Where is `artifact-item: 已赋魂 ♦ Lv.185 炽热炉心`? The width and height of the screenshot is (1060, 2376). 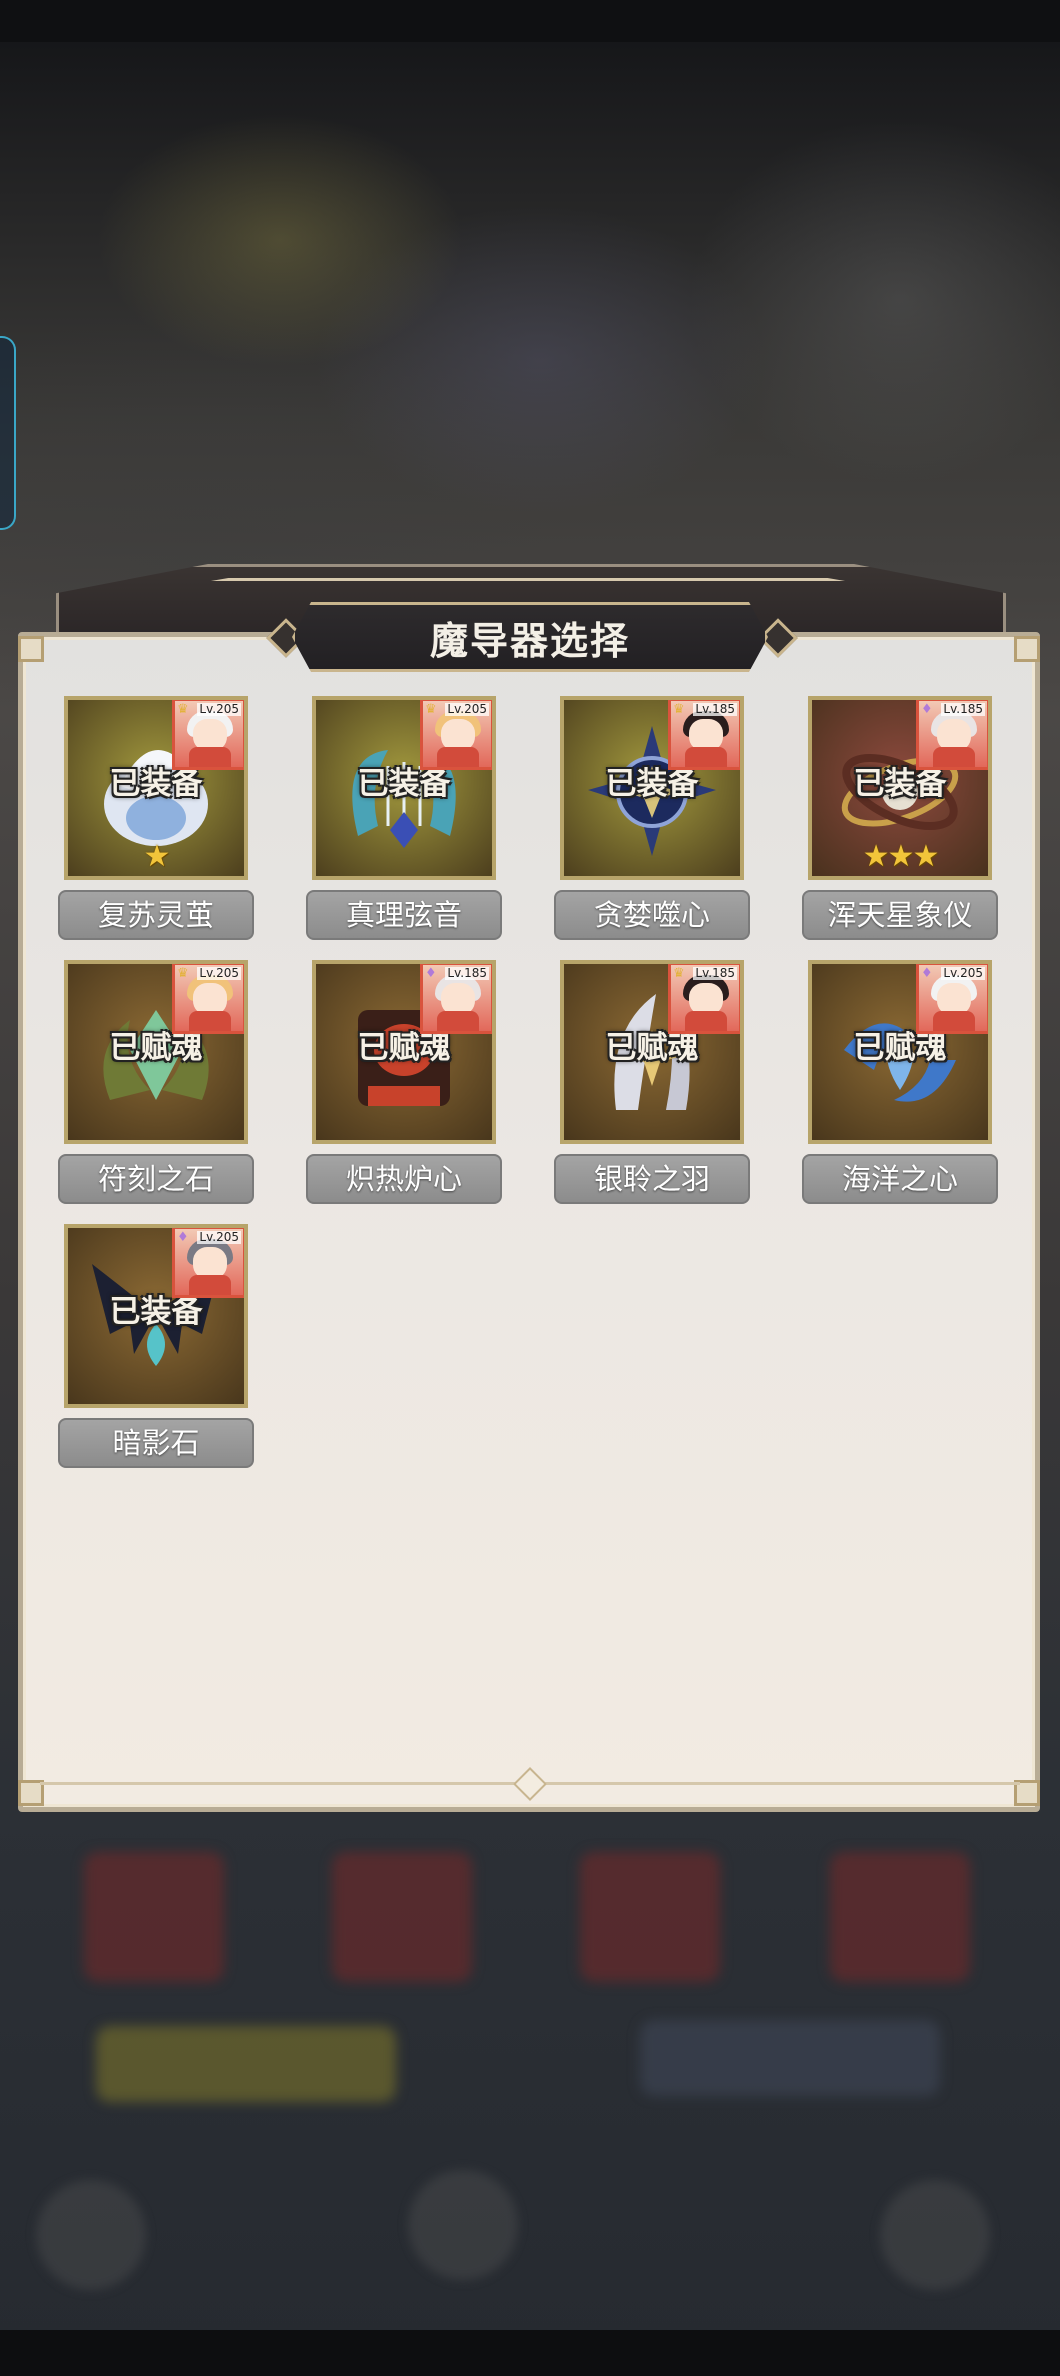 artifact-item: 已赋魂 ♦ Lv.185 炽热炉心 is located at coordinates (404, 1082).